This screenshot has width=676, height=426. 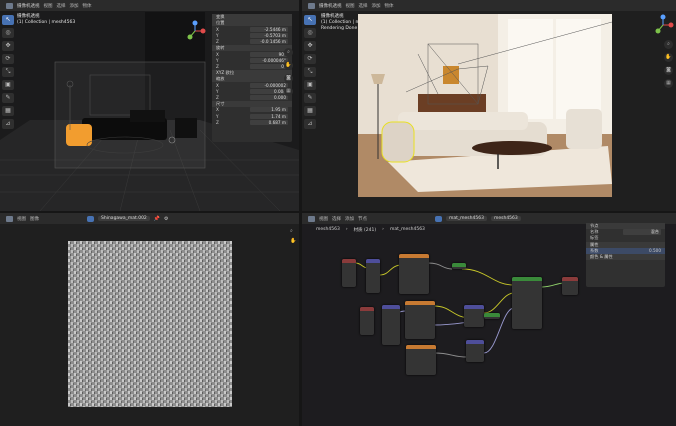 I want to click on node-normal-map, so click(x=475, y=351).